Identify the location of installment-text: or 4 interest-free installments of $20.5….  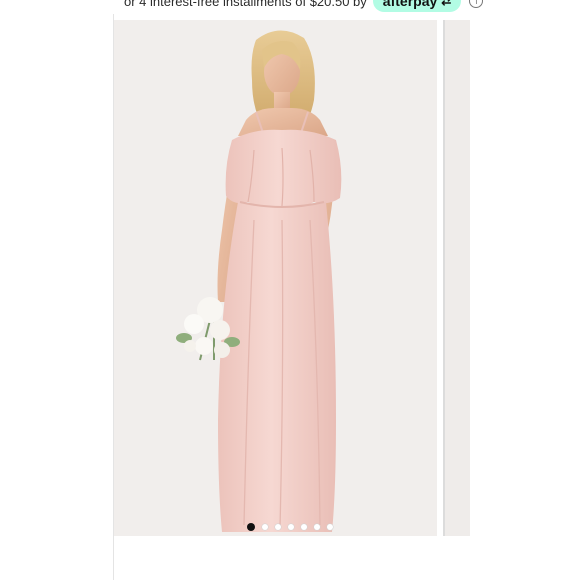
(245, 4).